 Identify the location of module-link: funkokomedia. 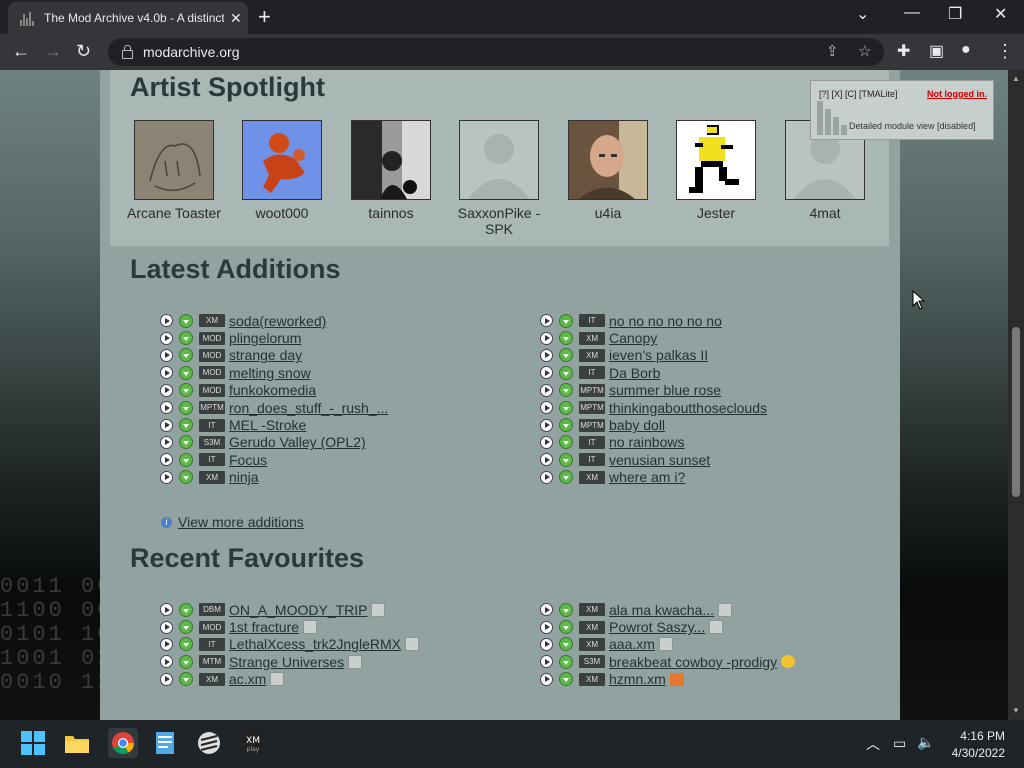
(272, 390).